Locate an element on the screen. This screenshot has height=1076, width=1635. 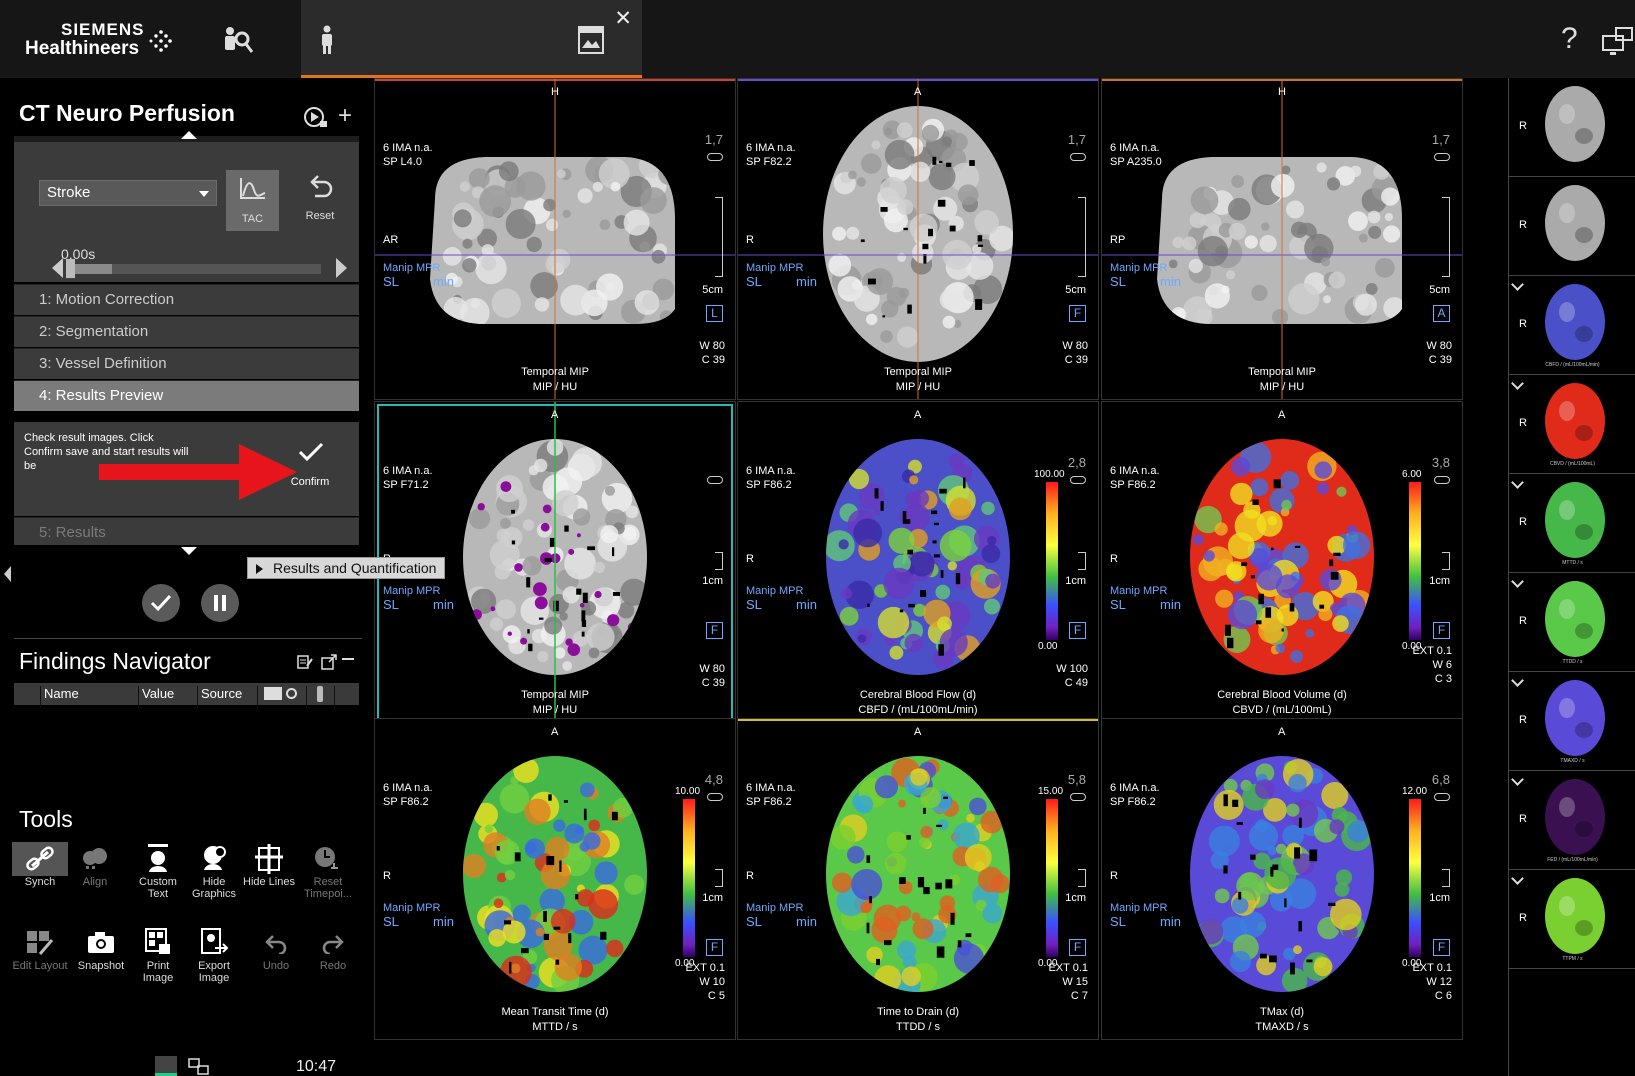
undo-tool: Undo is located at coordinates (276, 961).